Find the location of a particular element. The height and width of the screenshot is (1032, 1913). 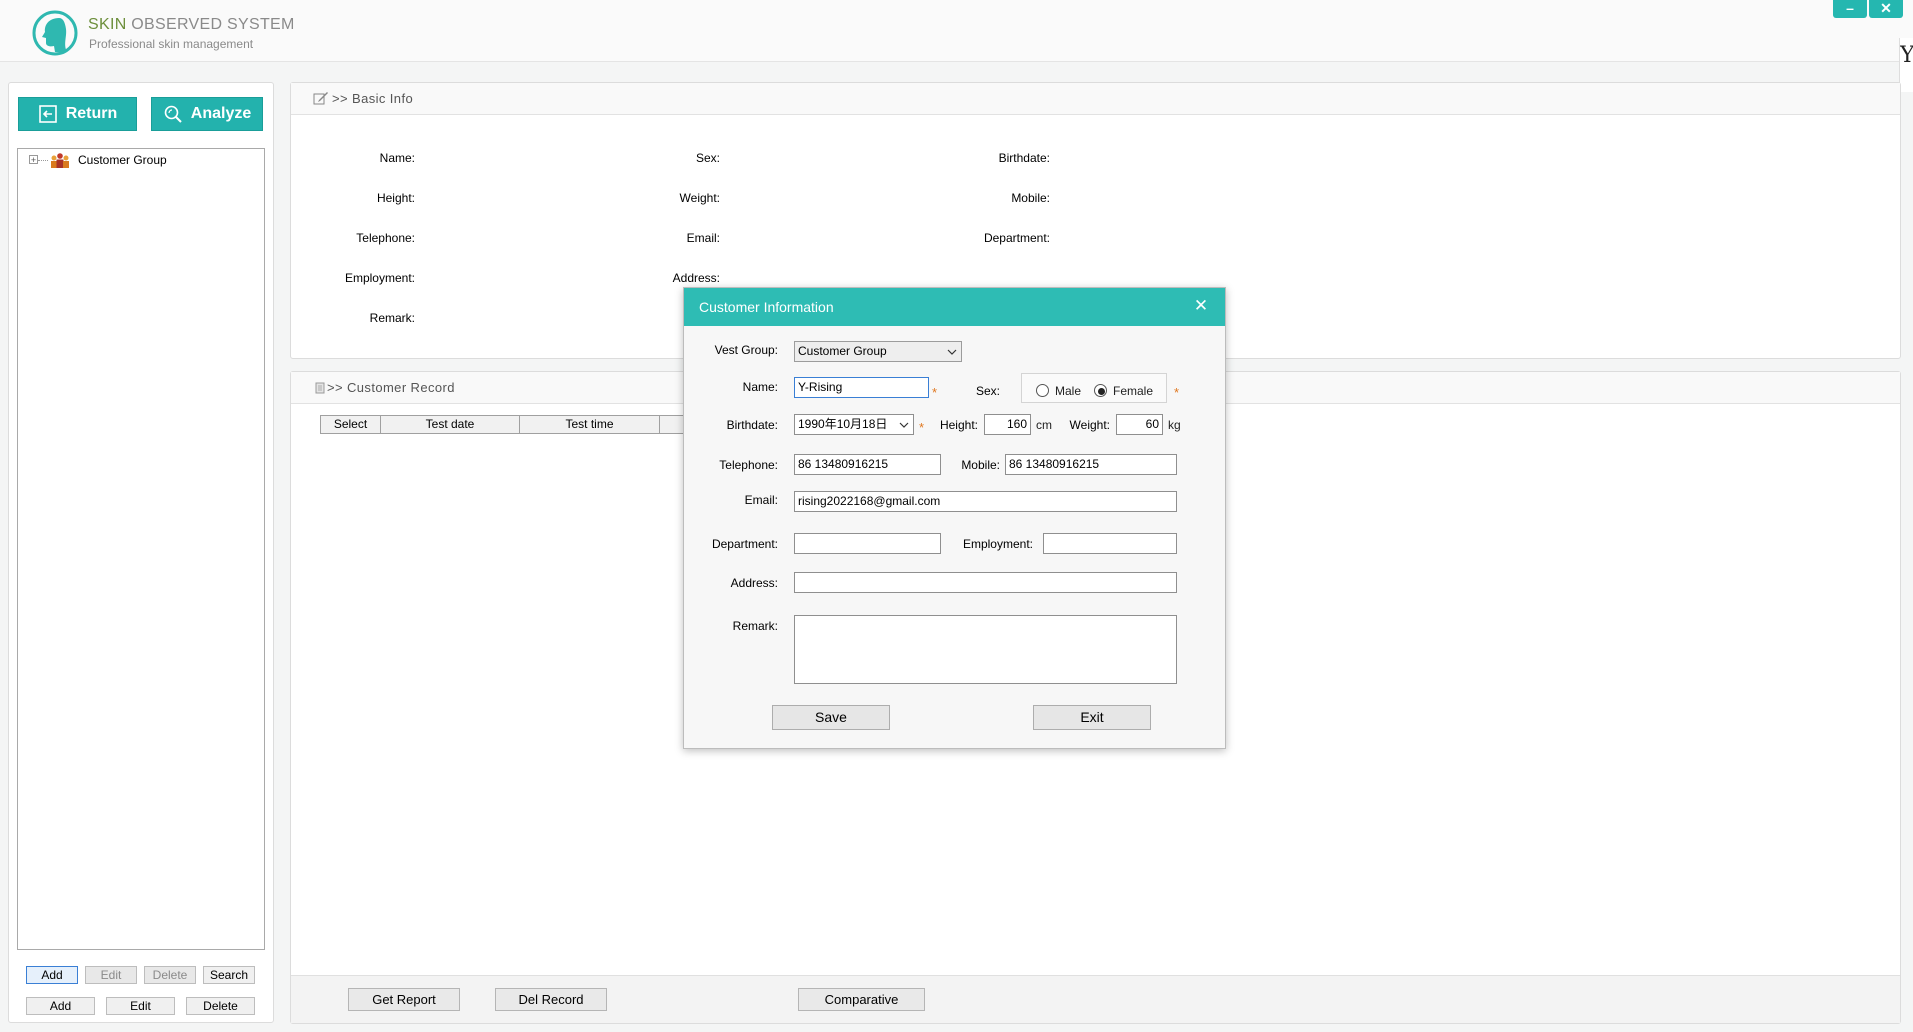

employment-label: Employment: is located at coordinates (997, 544).